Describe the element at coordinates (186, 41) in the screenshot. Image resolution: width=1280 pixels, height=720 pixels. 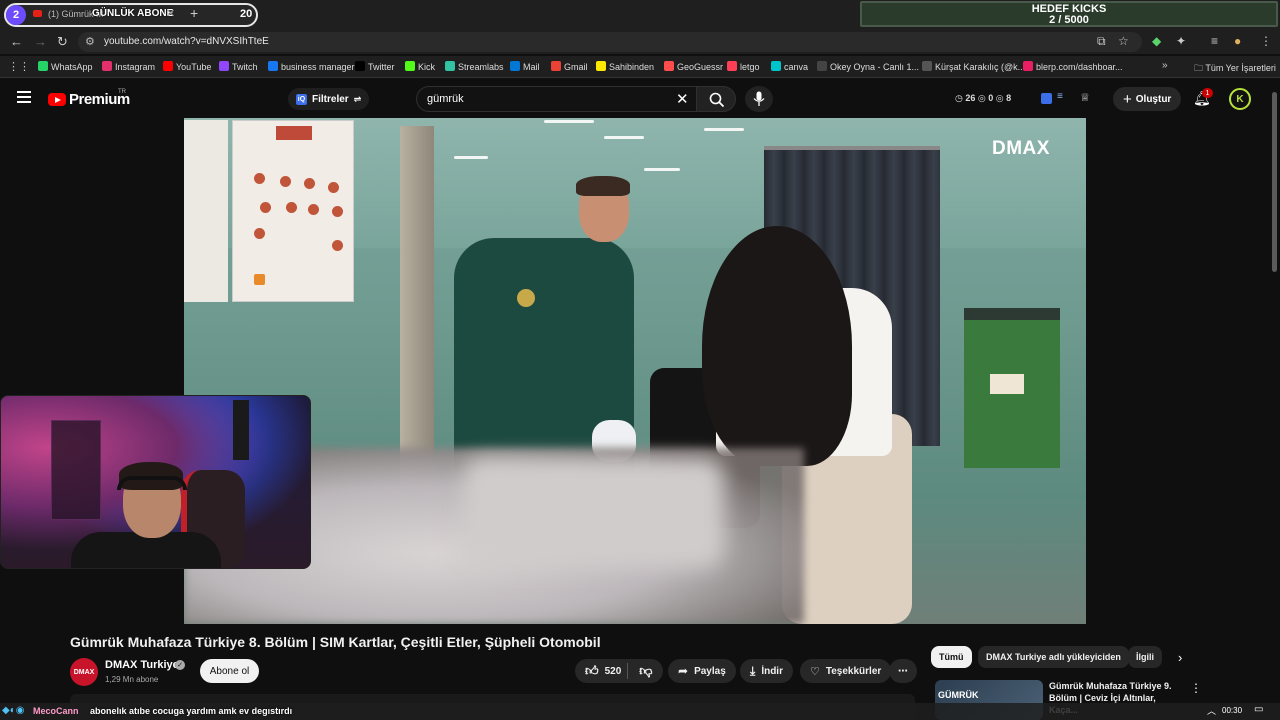
I see `url-text: youtube.com/watch?v=dNVXSIhTteE` at that location.